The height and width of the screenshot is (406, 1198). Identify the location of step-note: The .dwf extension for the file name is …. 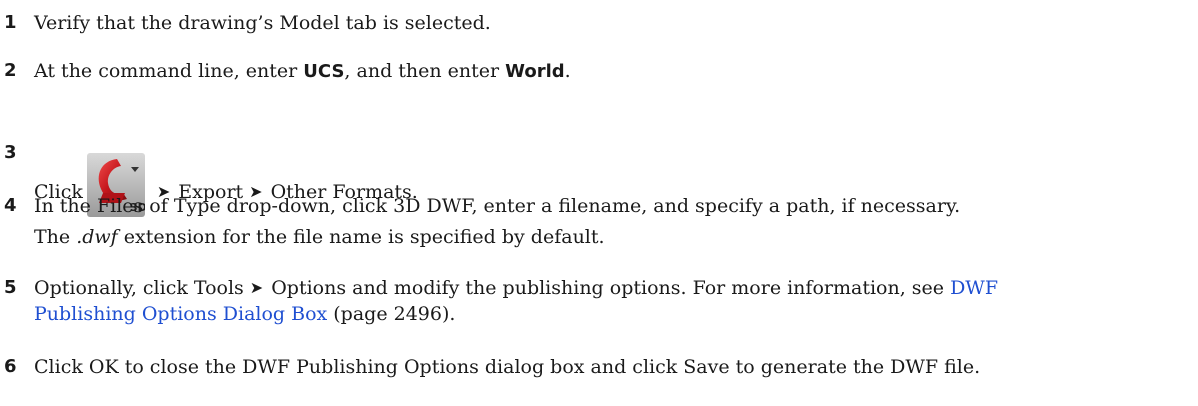
(319, 237).